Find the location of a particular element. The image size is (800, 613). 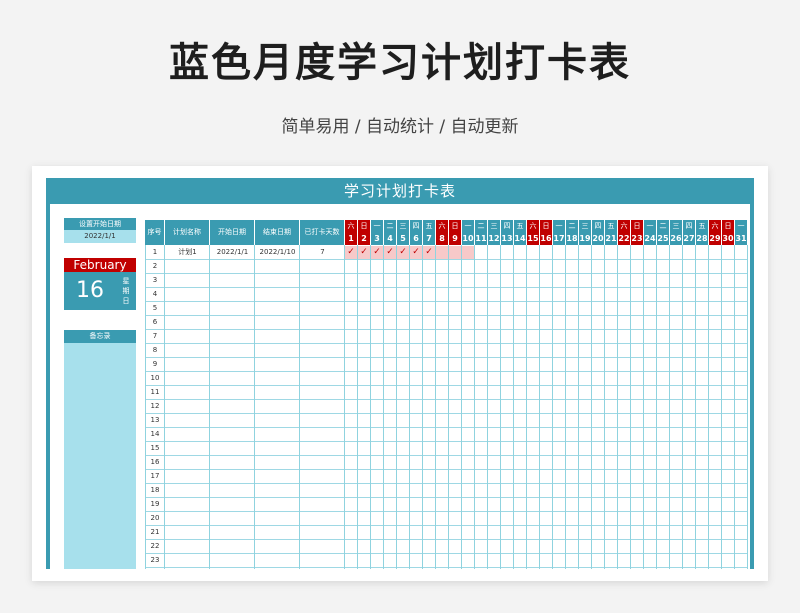

current-day: 16 is located at coordinates (90, 291).